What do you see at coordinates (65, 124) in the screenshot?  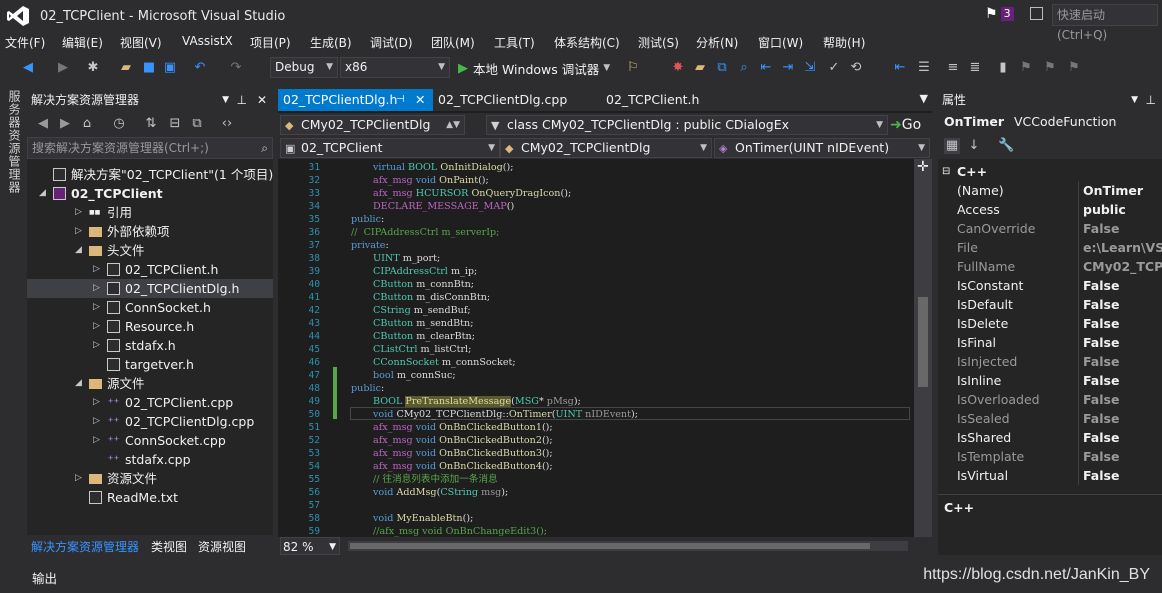 I see `forward-icon: ▶` at bounding box center [65, 124].